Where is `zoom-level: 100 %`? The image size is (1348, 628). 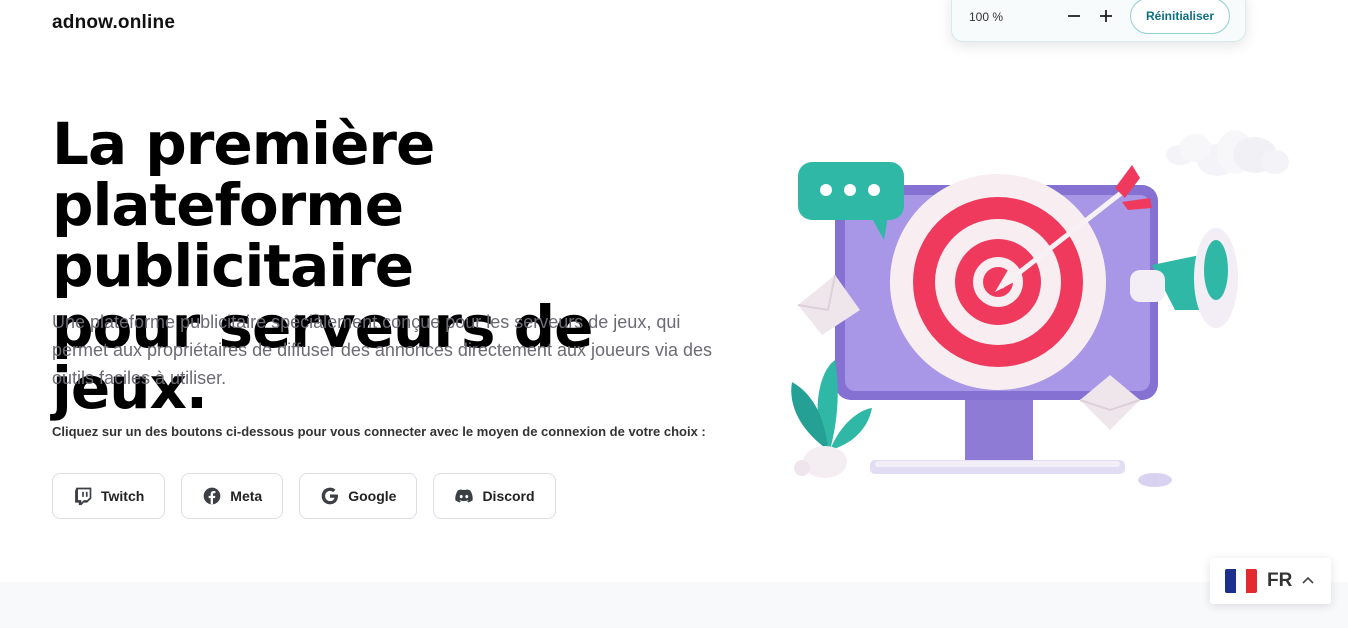
zoom-level: 100 % is located at coordinates (986, 17).